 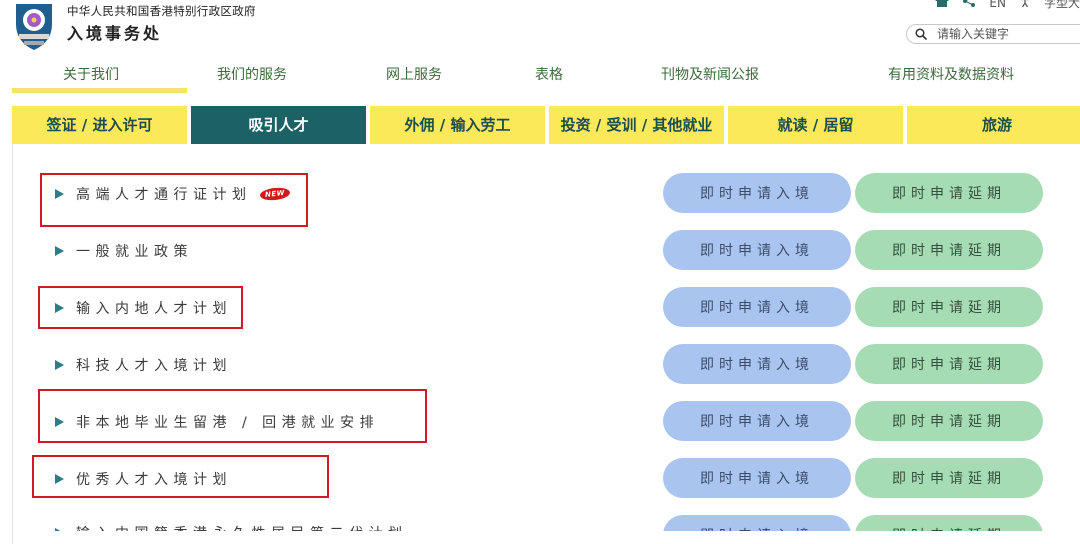 What do you see at coordinates (414, 74) in the screenshot?
I see `nav-item-online-services: 网上服务` at bounding box center [414, 74].